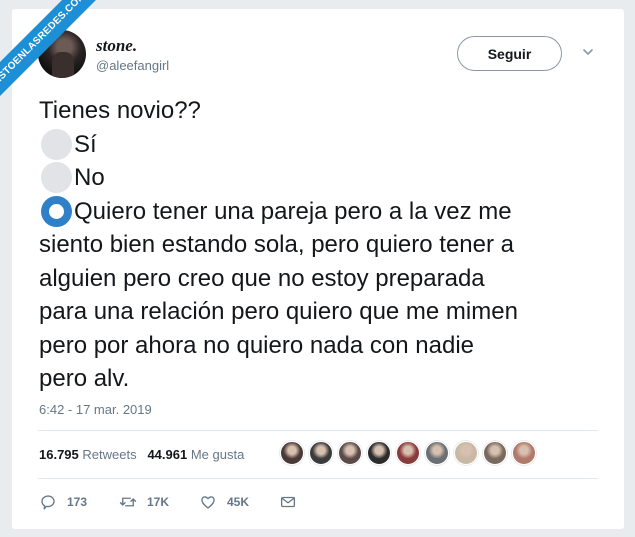 The width and height of the screenshot is (635, 537). I want to click on radio-selected-icon, so click(56, 211).